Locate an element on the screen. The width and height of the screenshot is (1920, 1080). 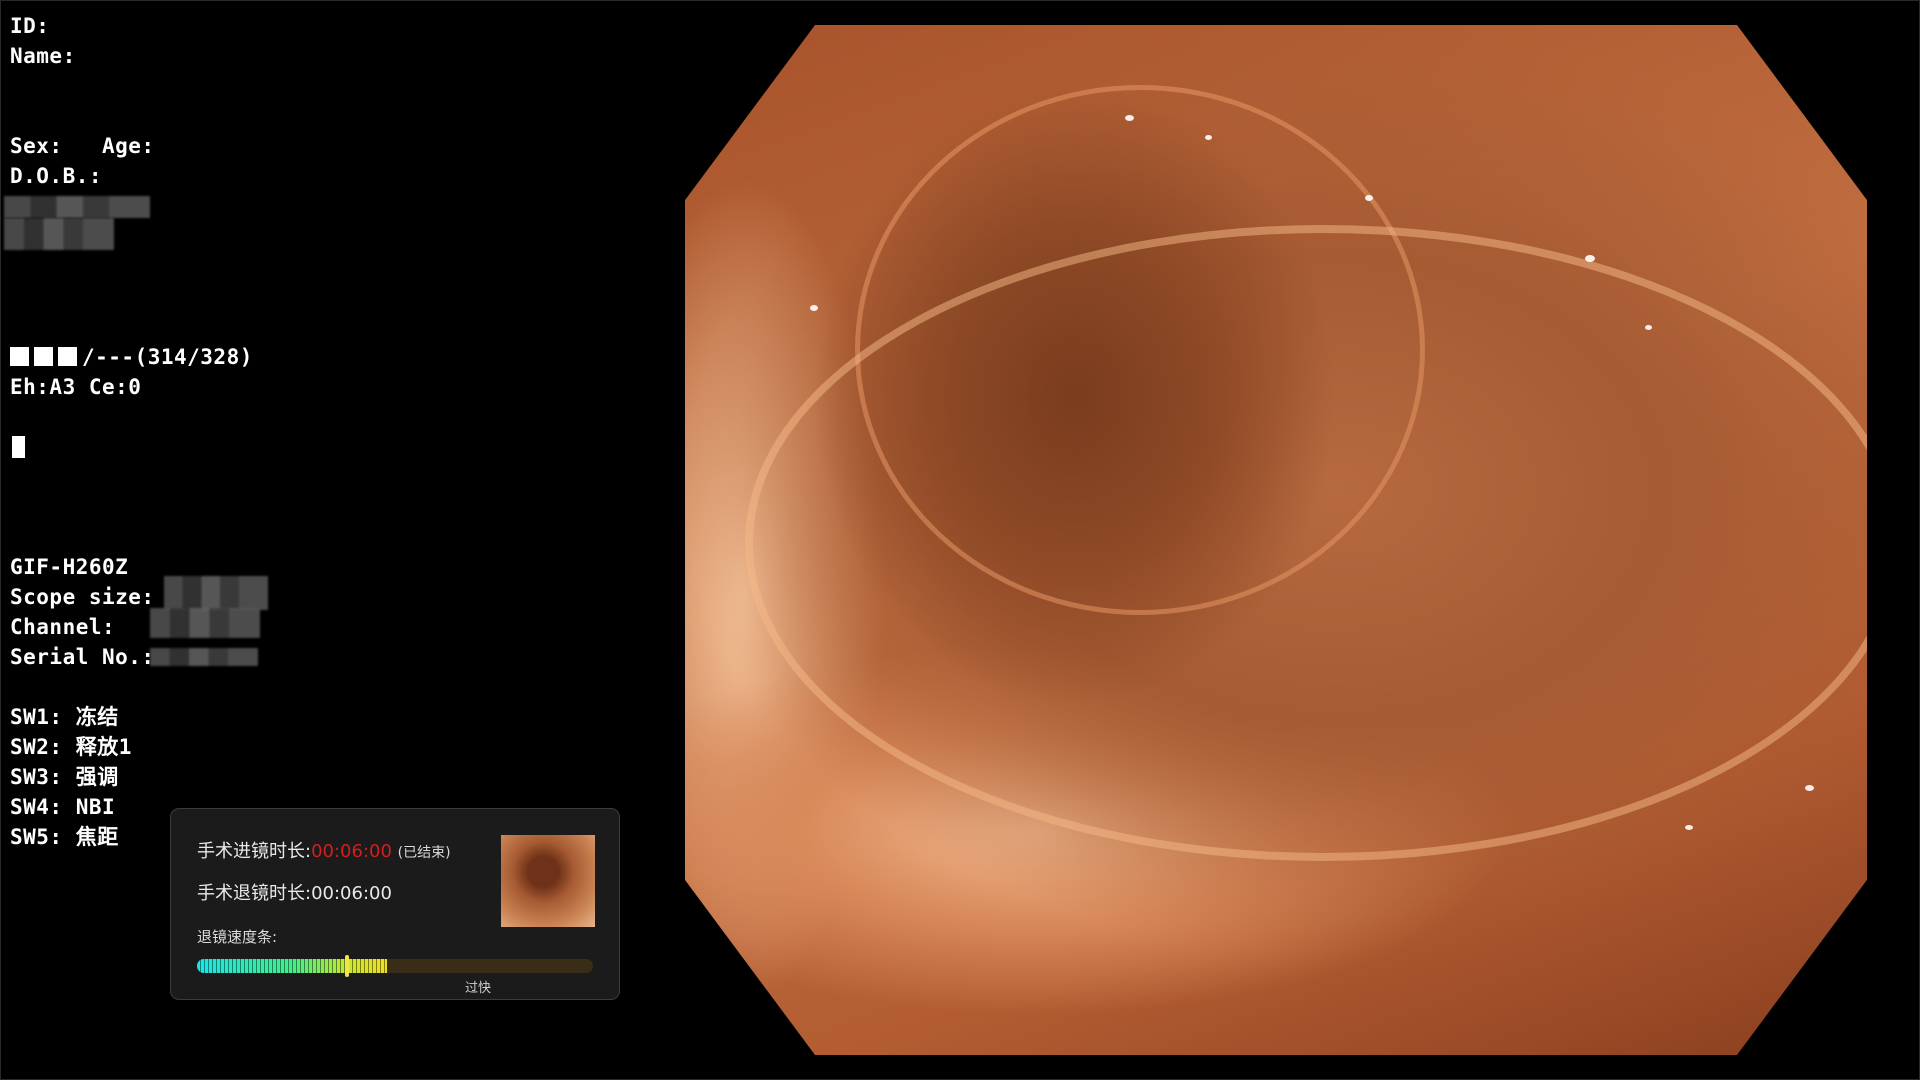
patient-sex-age-label: Sex: Age: is located at coordinates (82, 146).